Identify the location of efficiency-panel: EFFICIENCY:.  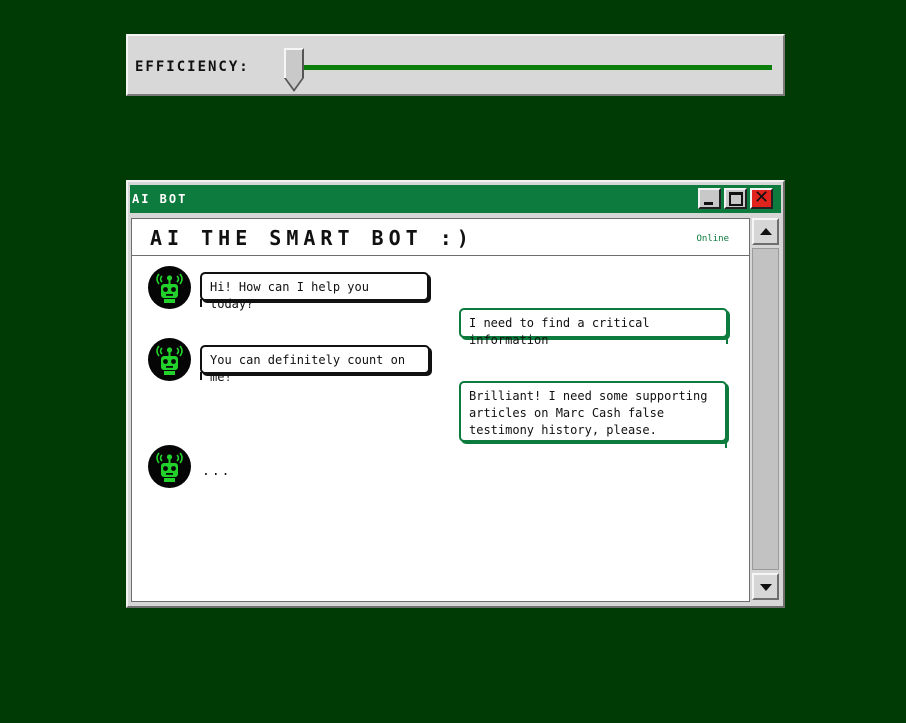
(455, 65).